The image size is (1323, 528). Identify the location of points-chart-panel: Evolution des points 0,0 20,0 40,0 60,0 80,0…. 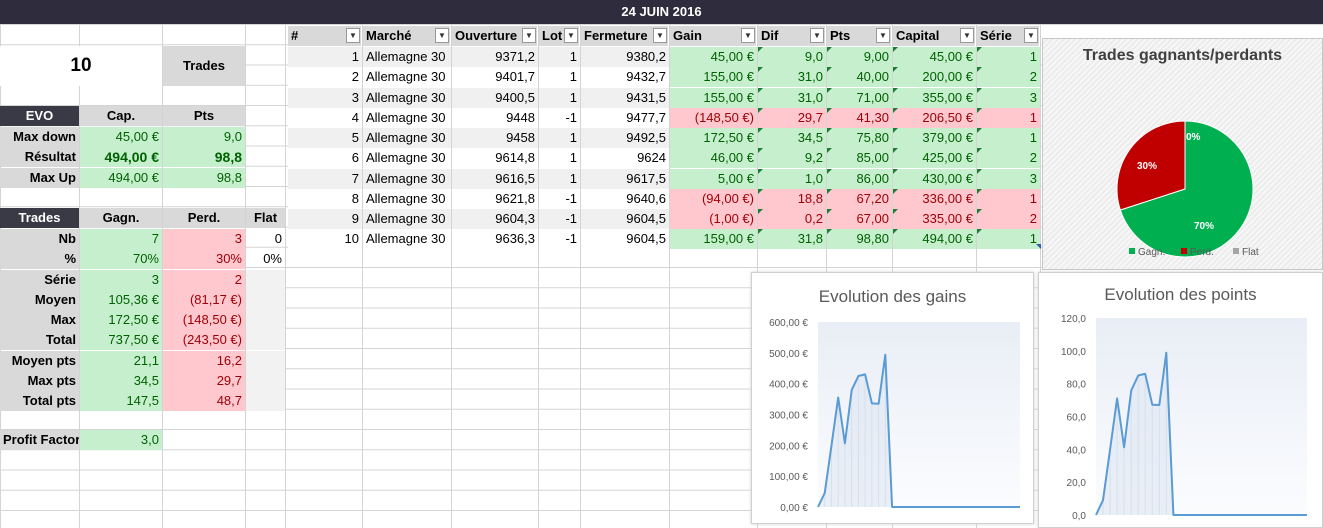
(1180, 400).